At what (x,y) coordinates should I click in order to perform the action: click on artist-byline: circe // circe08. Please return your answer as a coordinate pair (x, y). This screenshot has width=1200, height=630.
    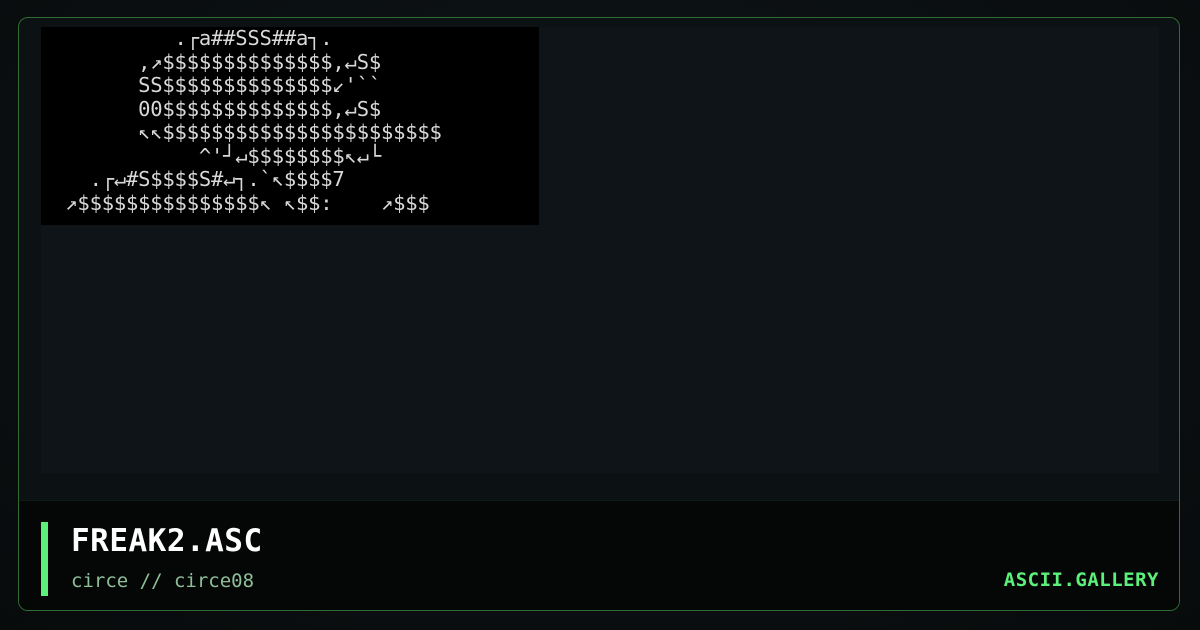
    Looking at the image, I should click on (163, 581).